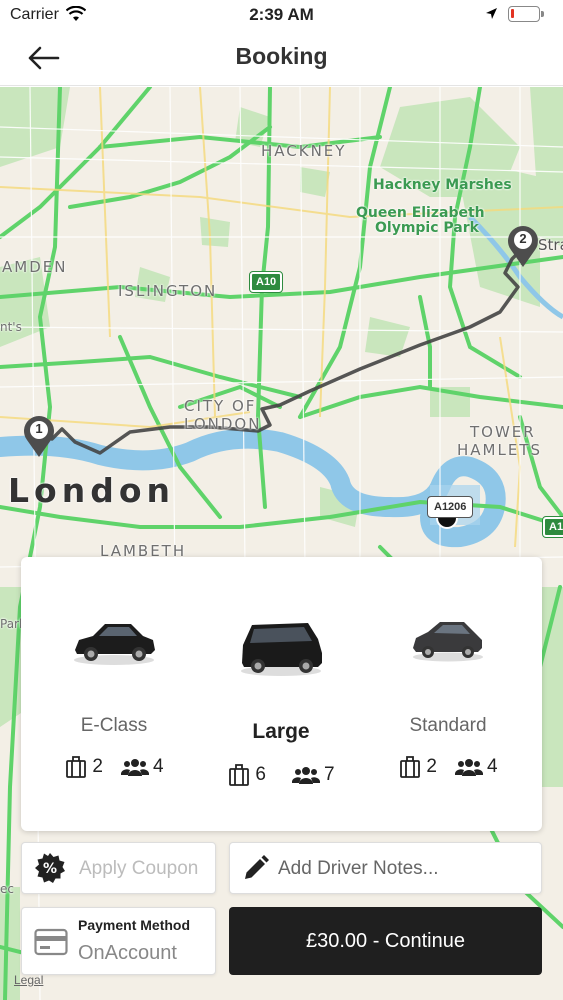 Image resolution: width=563 pixels, height=1000 pixels. Describe the element at coordinates (385, 941) in the screenshot. I see `continue-button: £30.00 - Continue` at that location.